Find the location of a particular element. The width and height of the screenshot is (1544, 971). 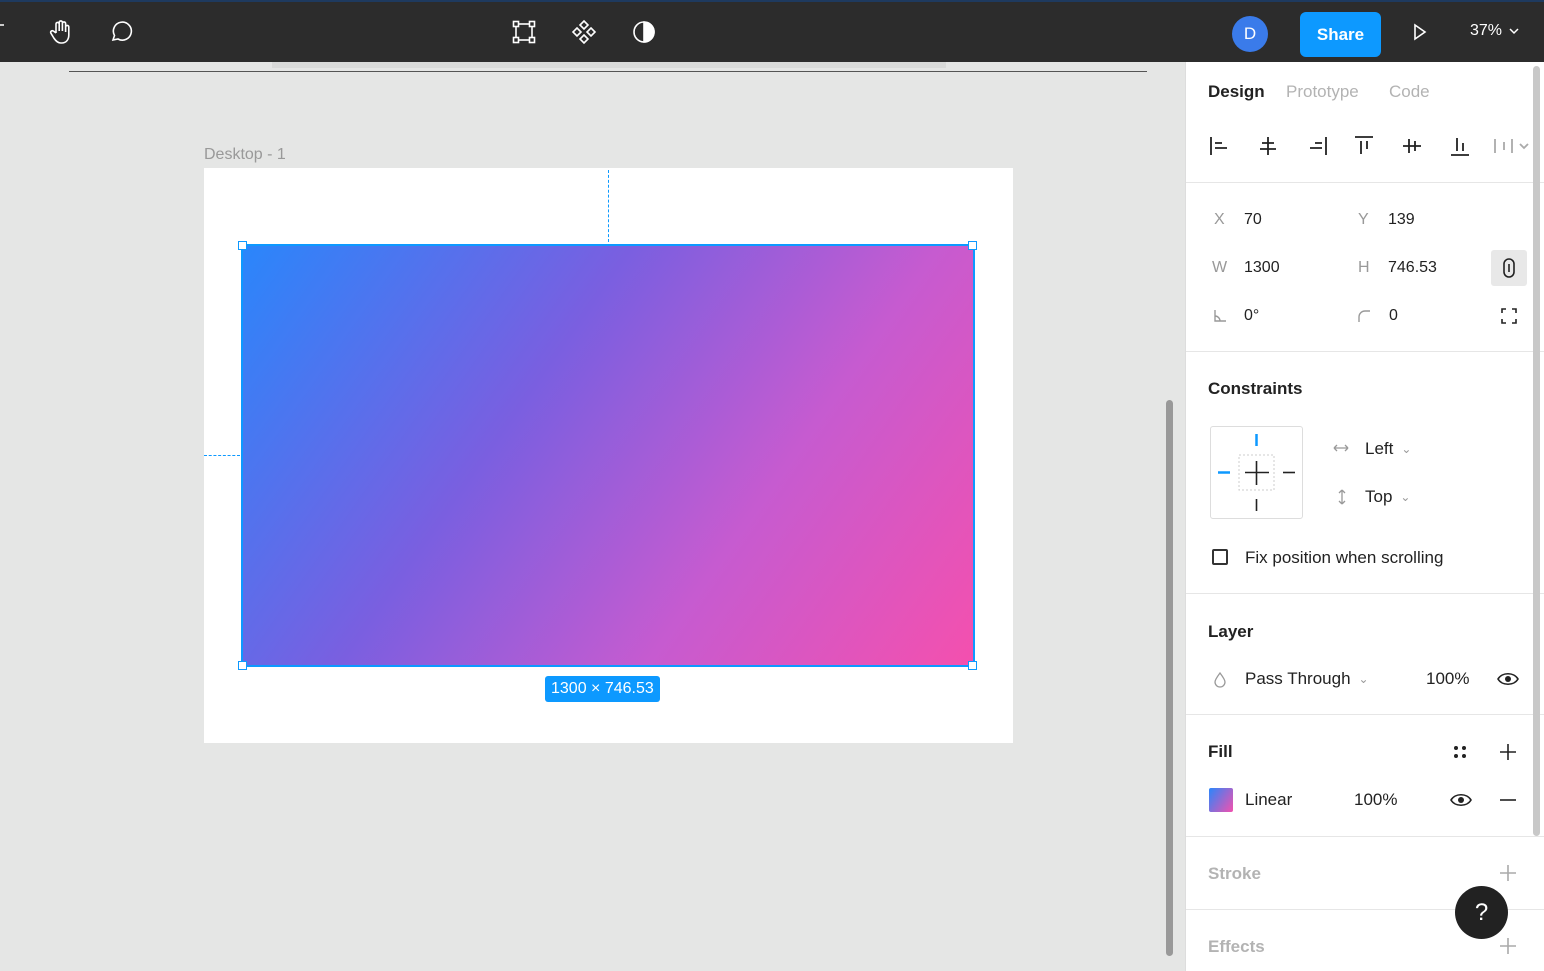

contrast-mask-icon is located at coordinates (644, 32).